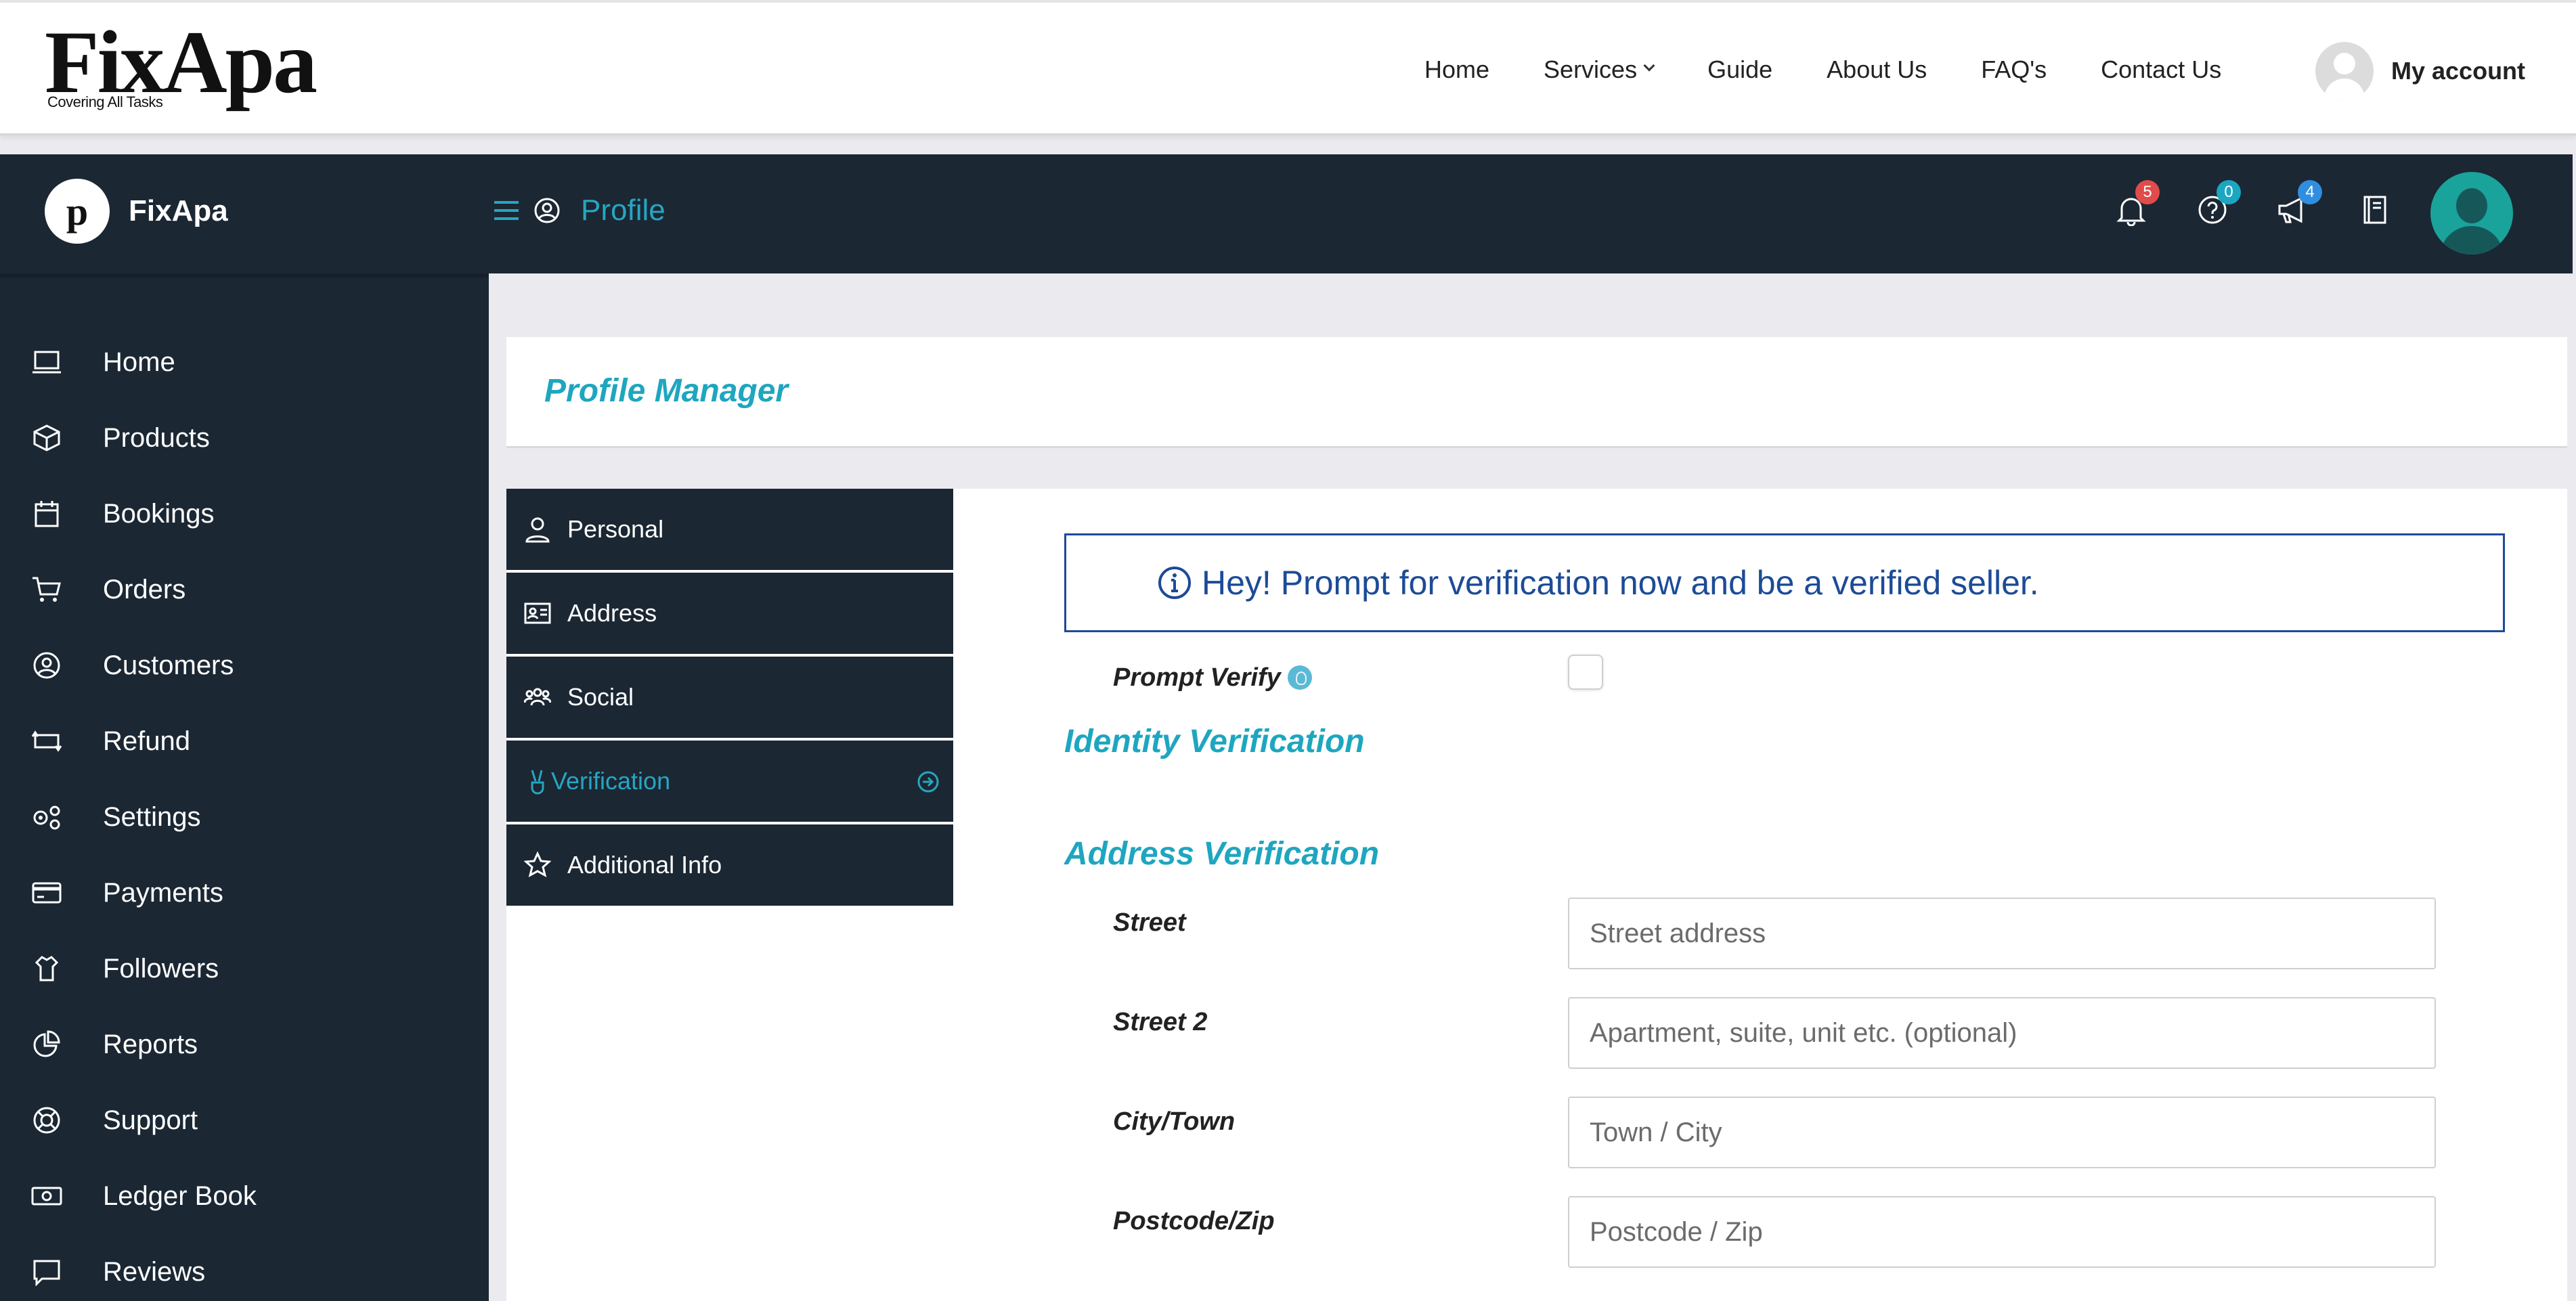 Image resolution: width=2576 pixels, height=1301 pixels. What do you see at coordinates (244, 892) in the screenshot?
I see `sidebar-item-payments: Payments` at bounding box center [244, 892].